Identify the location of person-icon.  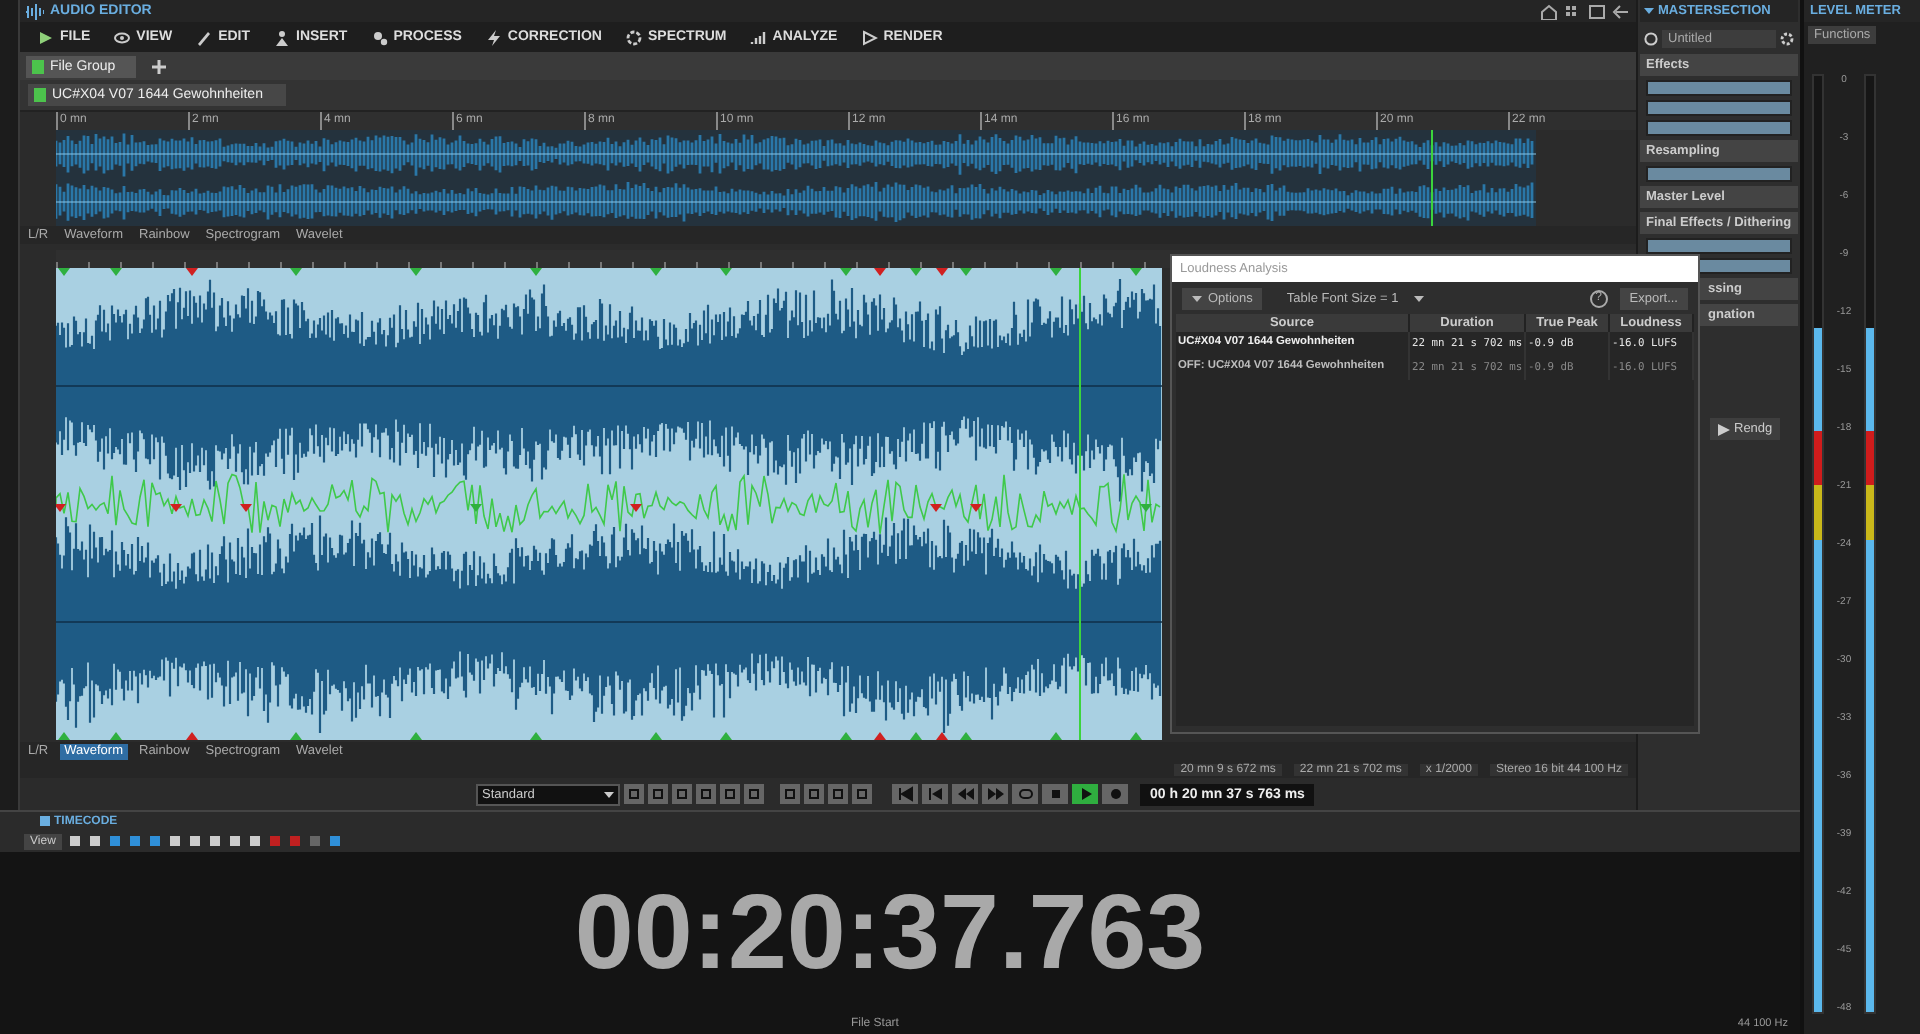
(282, 37).